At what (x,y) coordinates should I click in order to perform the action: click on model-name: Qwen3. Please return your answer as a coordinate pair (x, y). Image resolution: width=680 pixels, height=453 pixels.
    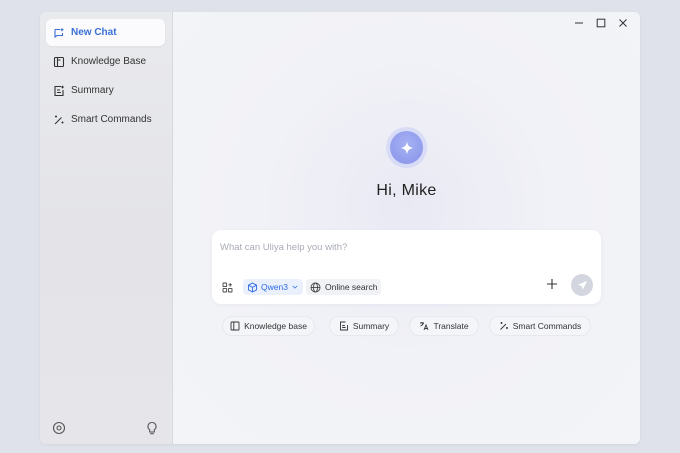
    Looking at the image, I should click on (274, 287).